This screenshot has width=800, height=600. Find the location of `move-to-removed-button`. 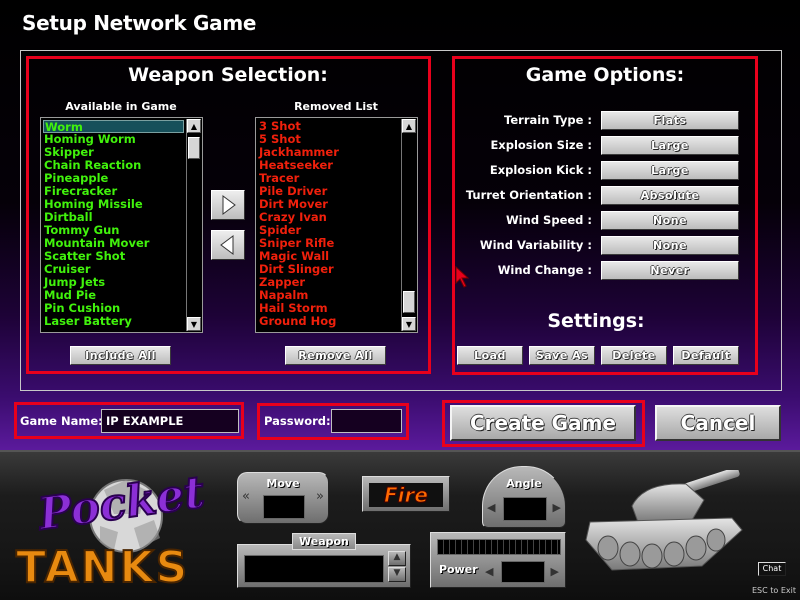

move-to-removed-button is located at coordinates (228, 205).